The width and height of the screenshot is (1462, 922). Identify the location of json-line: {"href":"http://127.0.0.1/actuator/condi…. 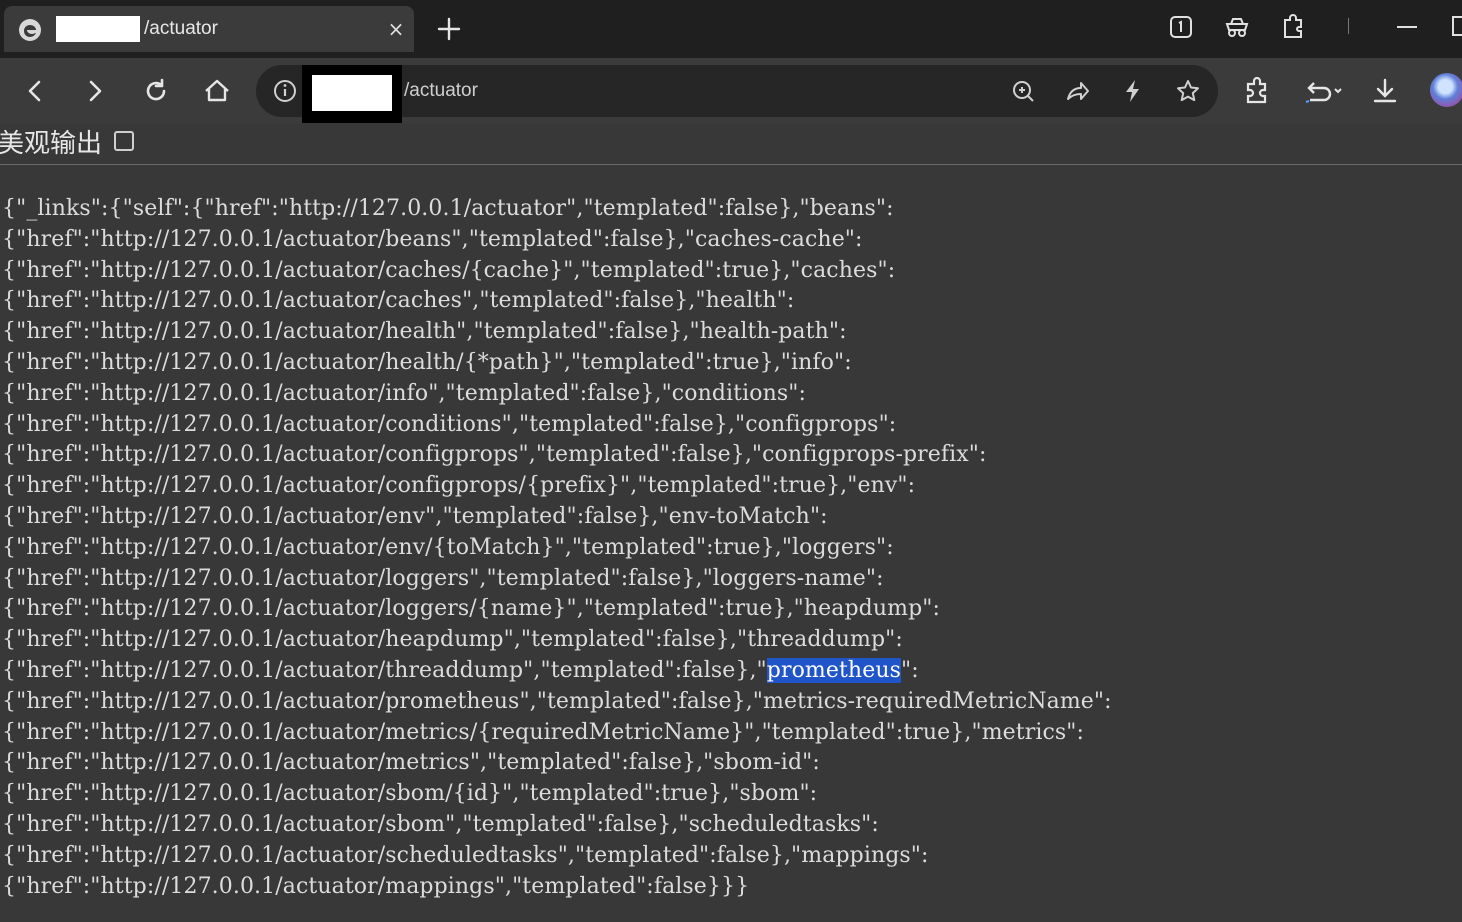
(449, 424).